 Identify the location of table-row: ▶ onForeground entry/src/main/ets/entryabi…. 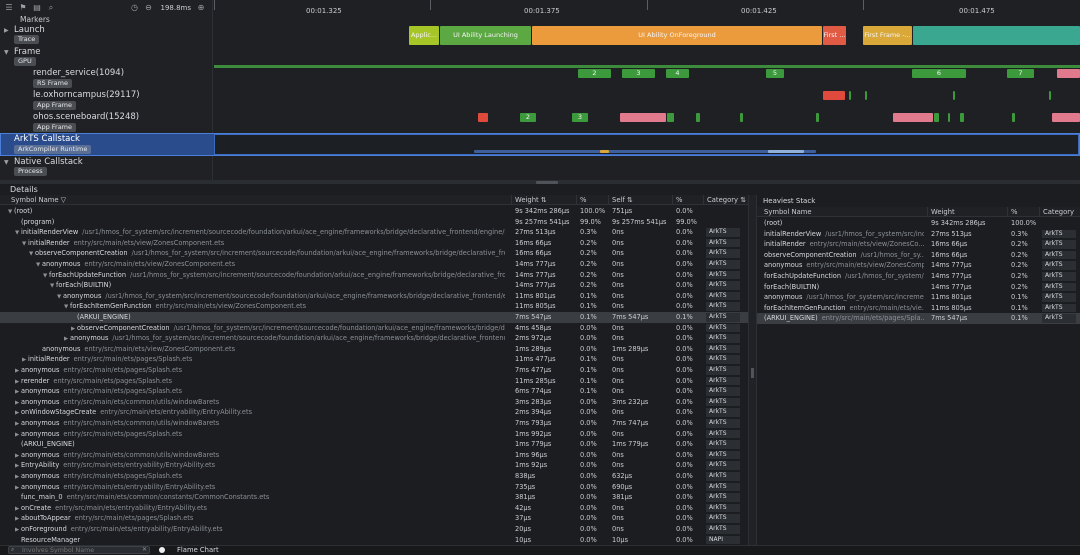
(374, 529).